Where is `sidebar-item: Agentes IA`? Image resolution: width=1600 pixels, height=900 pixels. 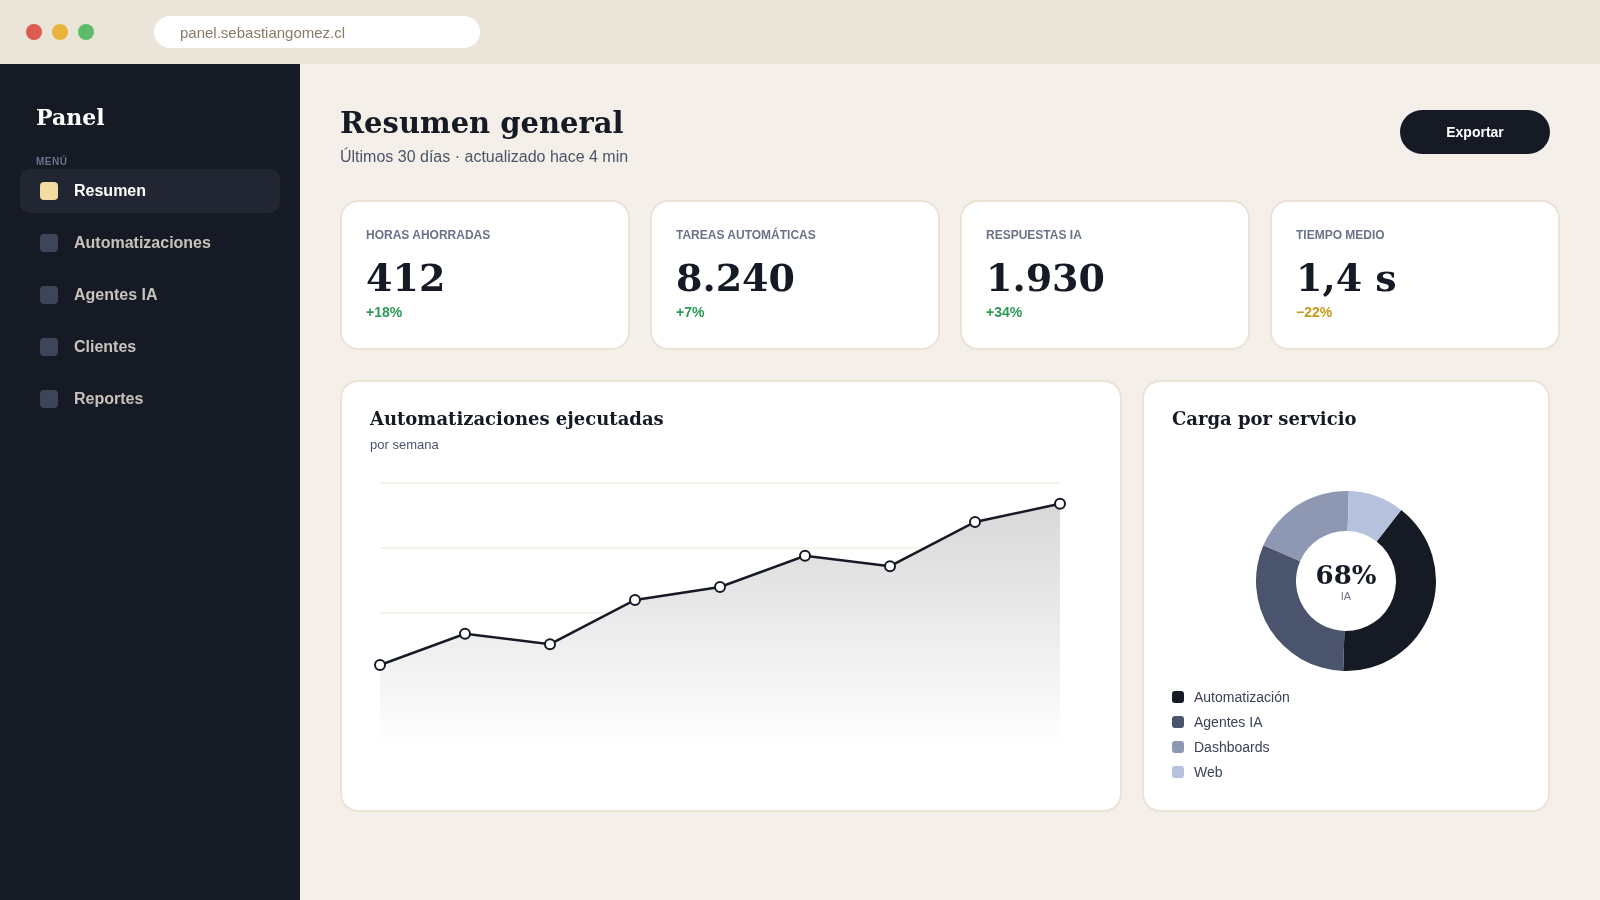 sidebar-item: Agentes IA is located at coordinates (150, 295).